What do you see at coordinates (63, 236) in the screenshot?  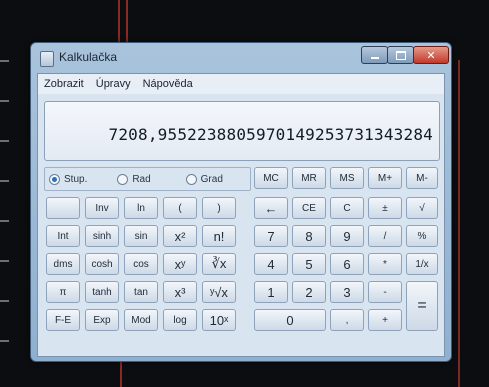 I see `key-int: Int` at bounding box center [63, 236].